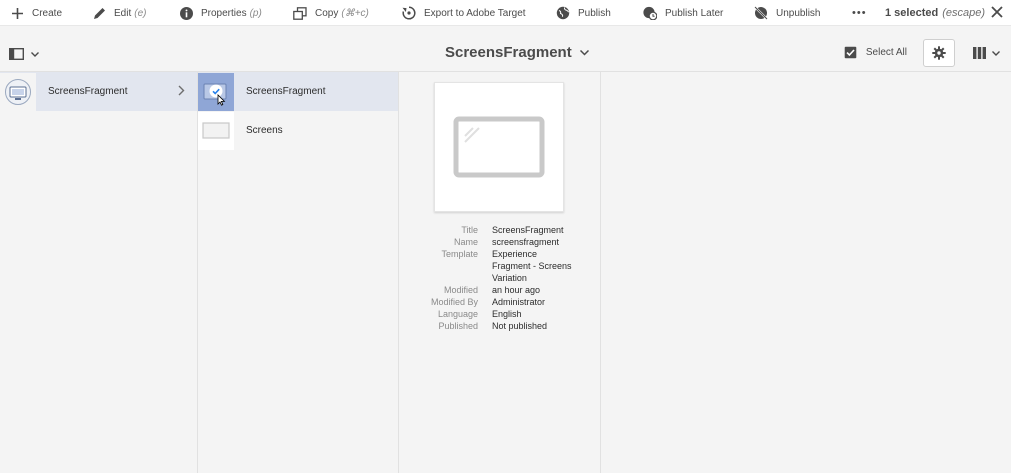 The height and width of the screenshot is (473, 1011). What do you see at coordinates (355, 13) in the screenshot?
I see `copy-shortcut: (⌘+c)` at bounding box center [355, 13].